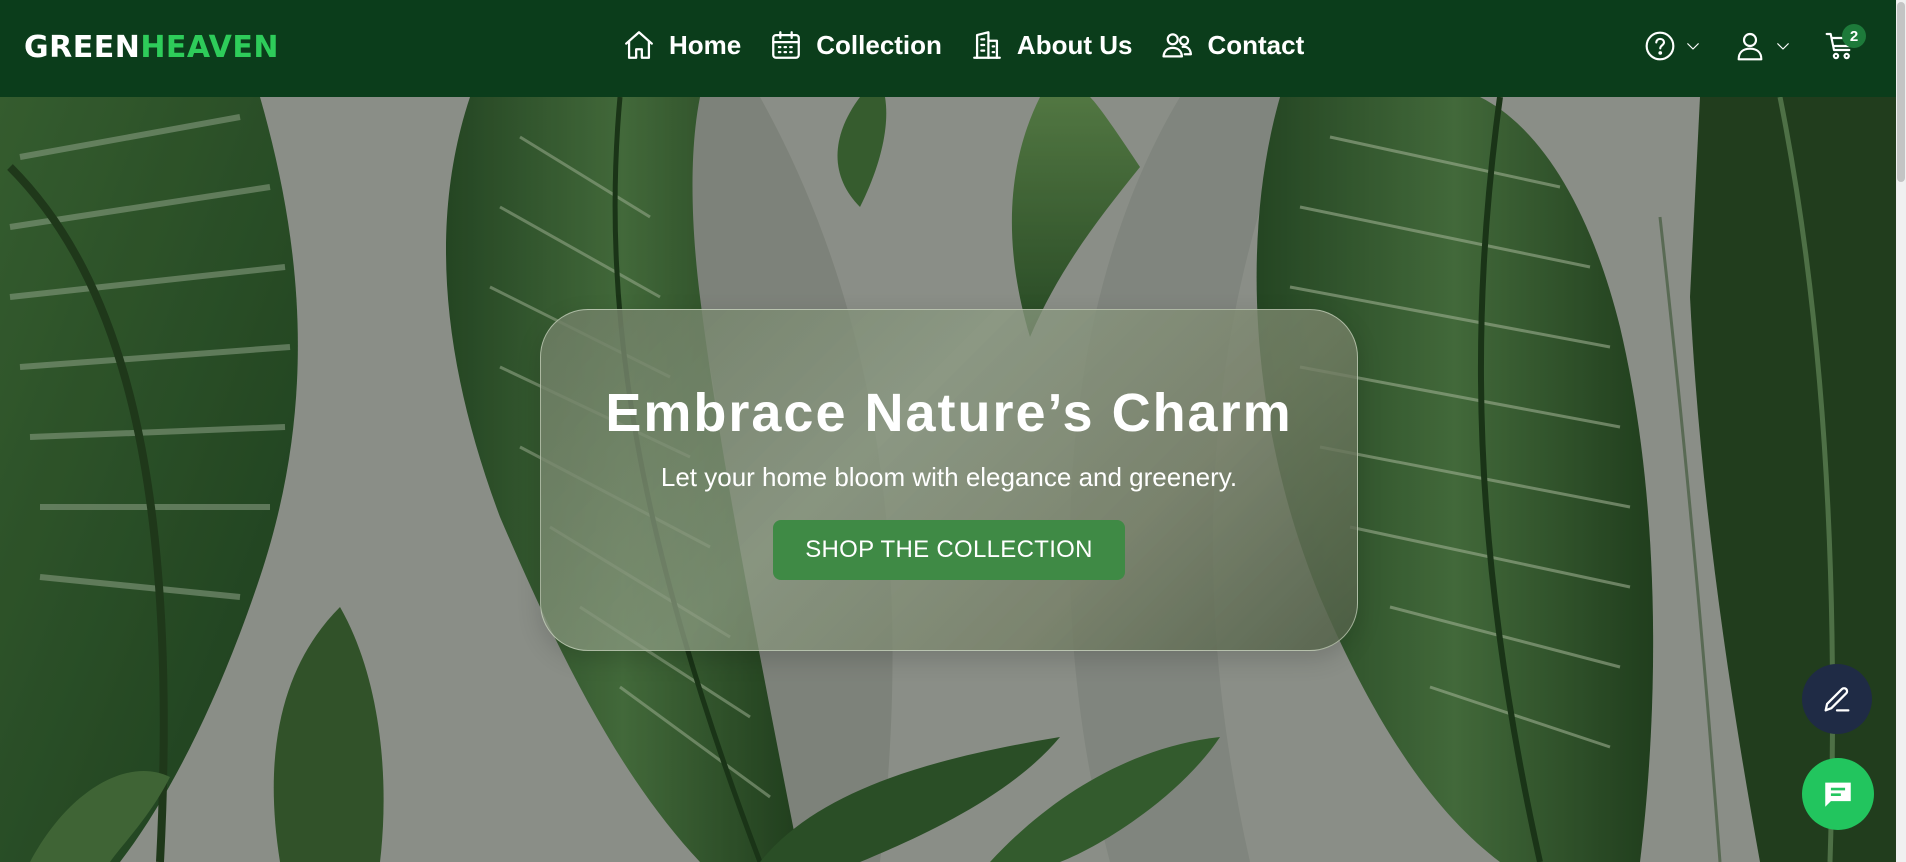 The width and height of the screenshot is (1906, 862). I want to click on user-icon, so click(1750, 46).